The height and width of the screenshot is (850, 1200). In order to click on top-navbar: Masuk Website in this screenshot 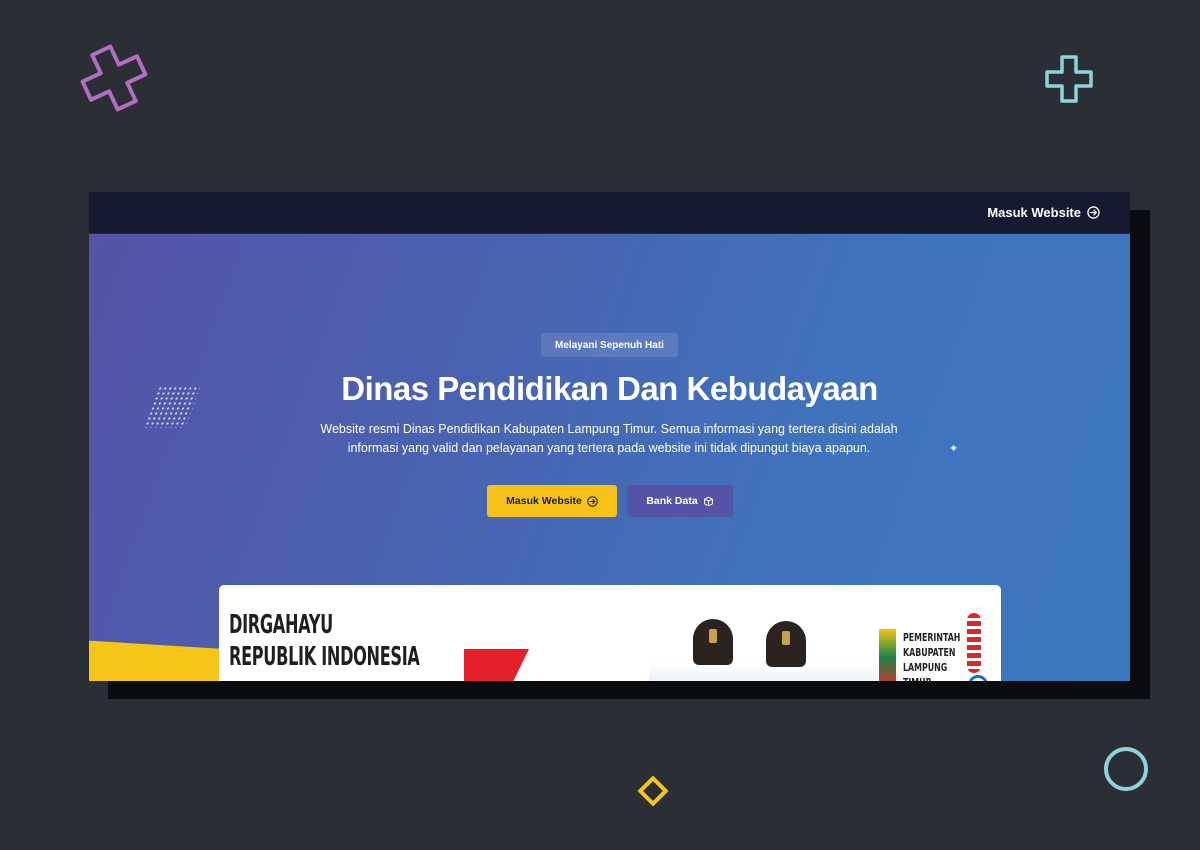, I will do `click(609, 213)`.